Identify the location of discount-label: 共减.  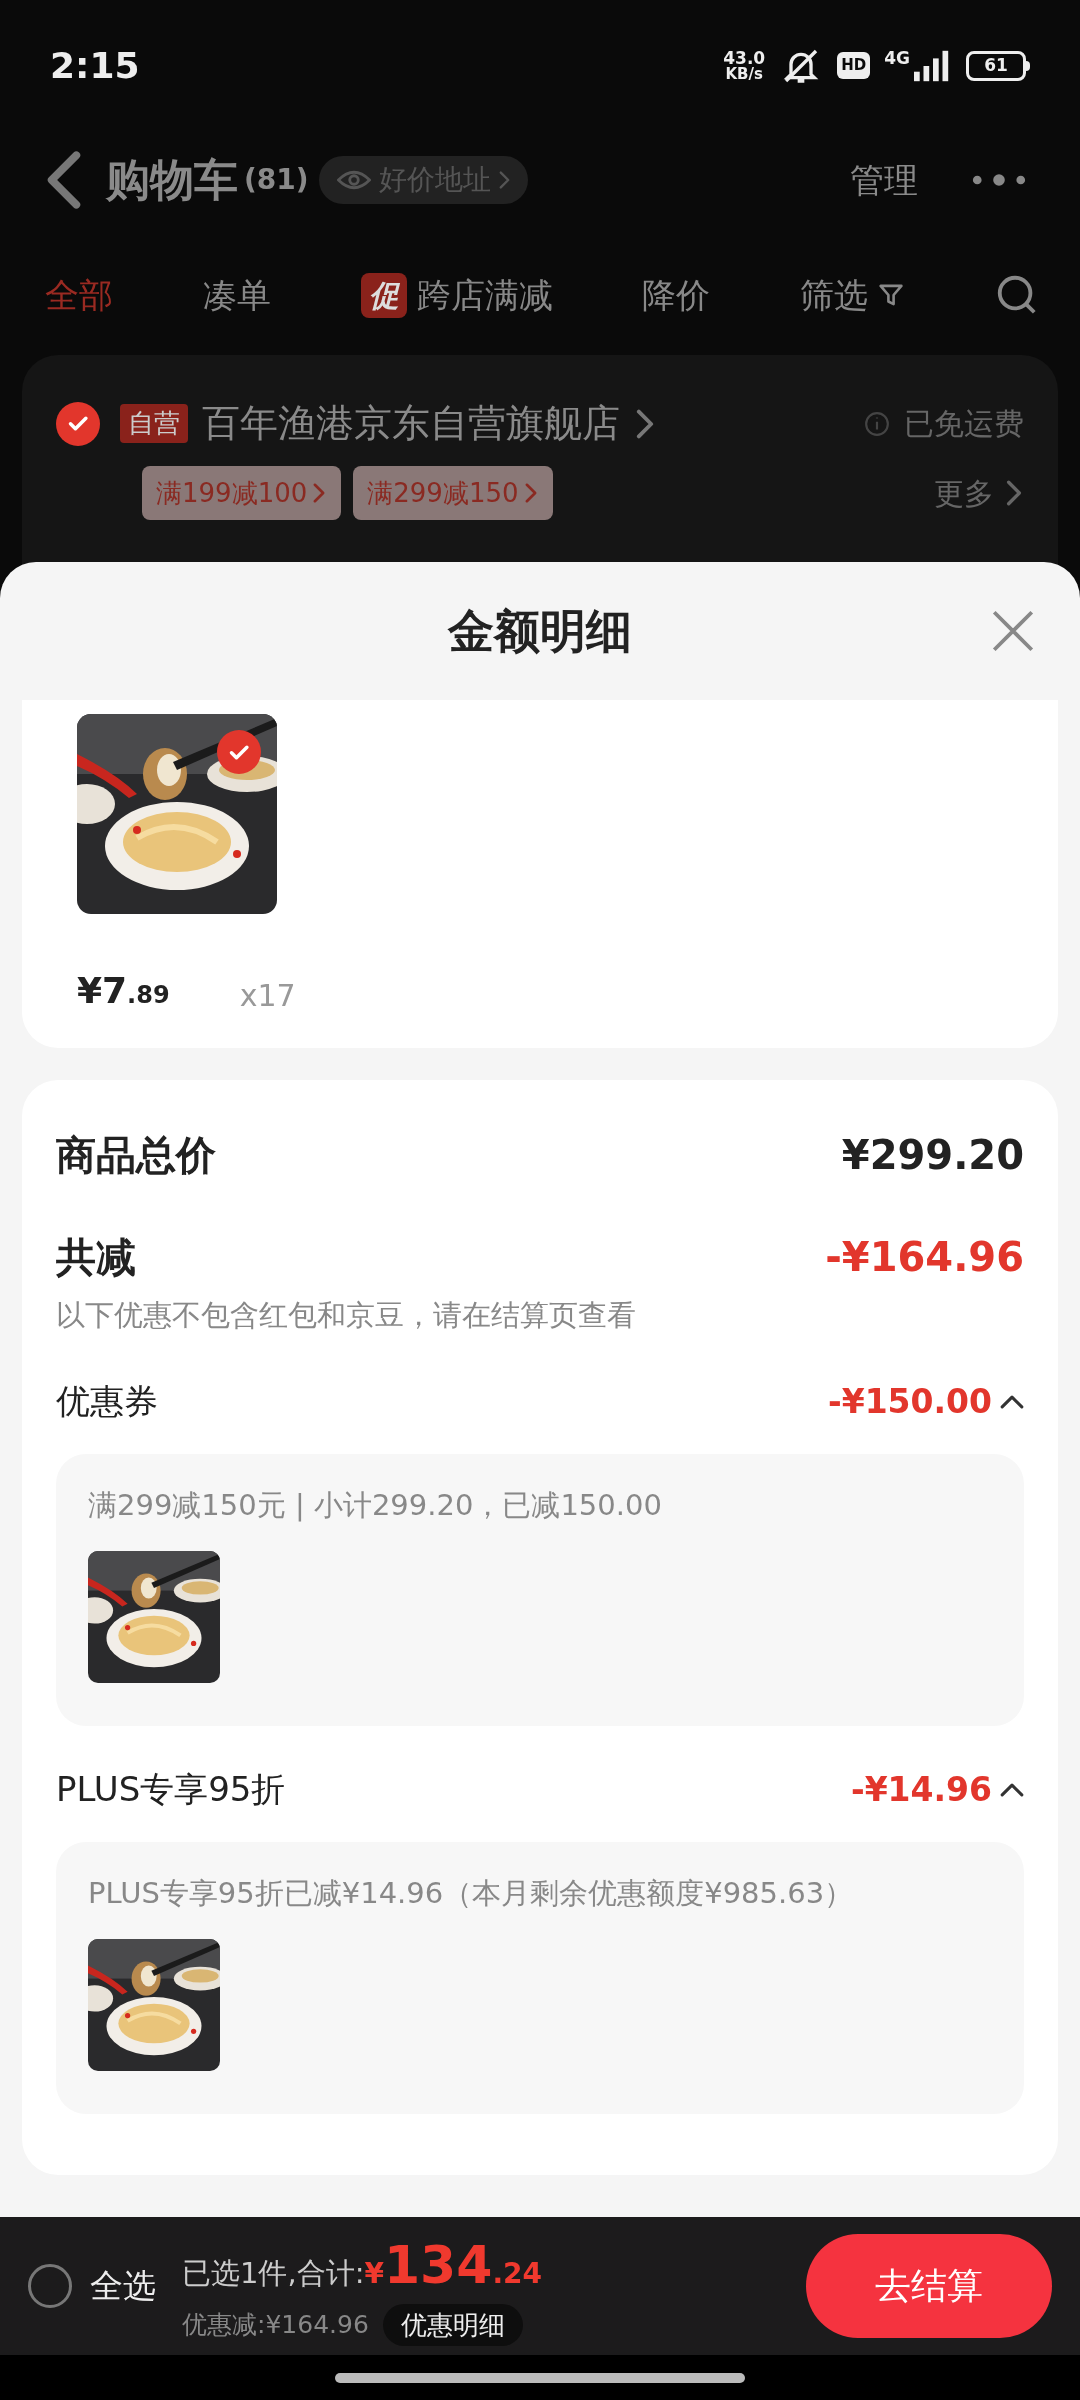
(96, 1257).